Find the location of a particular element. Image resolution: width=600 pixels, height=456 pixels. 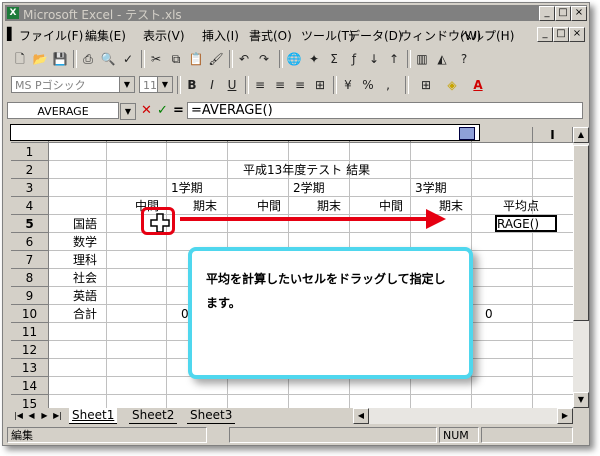

row-header: 13 is located at coordinates (30, 368).